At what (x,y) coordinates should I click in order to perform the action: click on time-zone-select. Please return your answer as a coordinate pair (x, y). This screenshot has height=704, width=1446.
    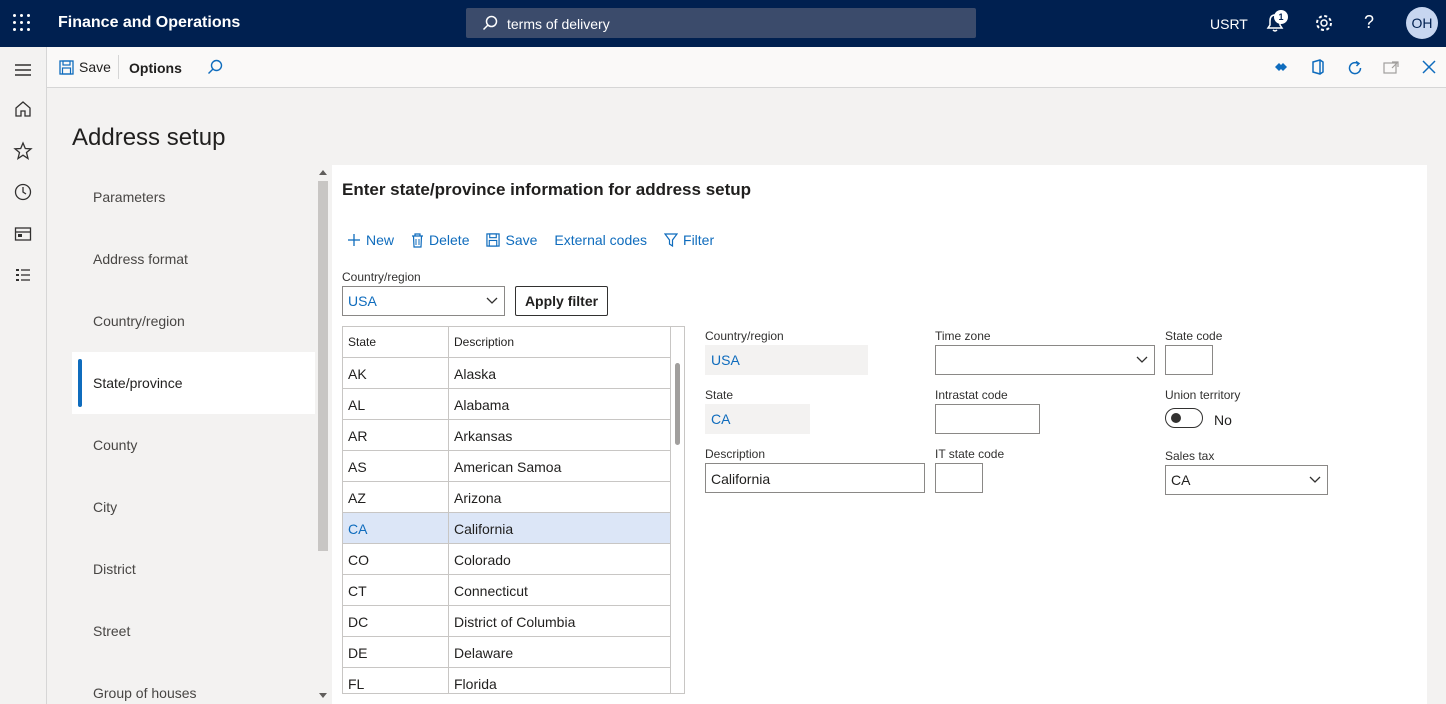
    Looking at the image, I should click on (1045, 360).